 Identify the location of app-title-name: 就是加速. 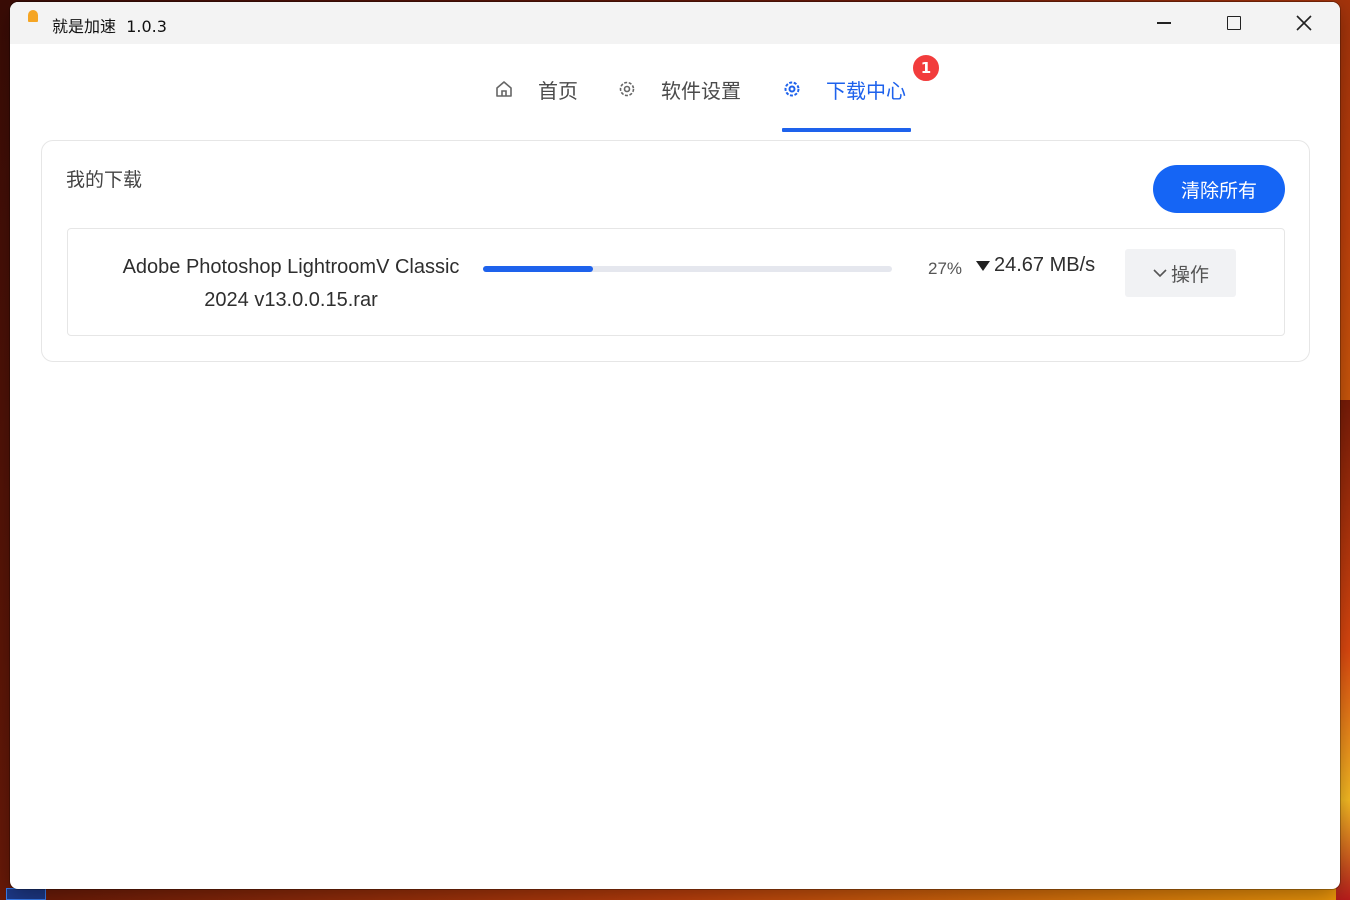
(84, 26).